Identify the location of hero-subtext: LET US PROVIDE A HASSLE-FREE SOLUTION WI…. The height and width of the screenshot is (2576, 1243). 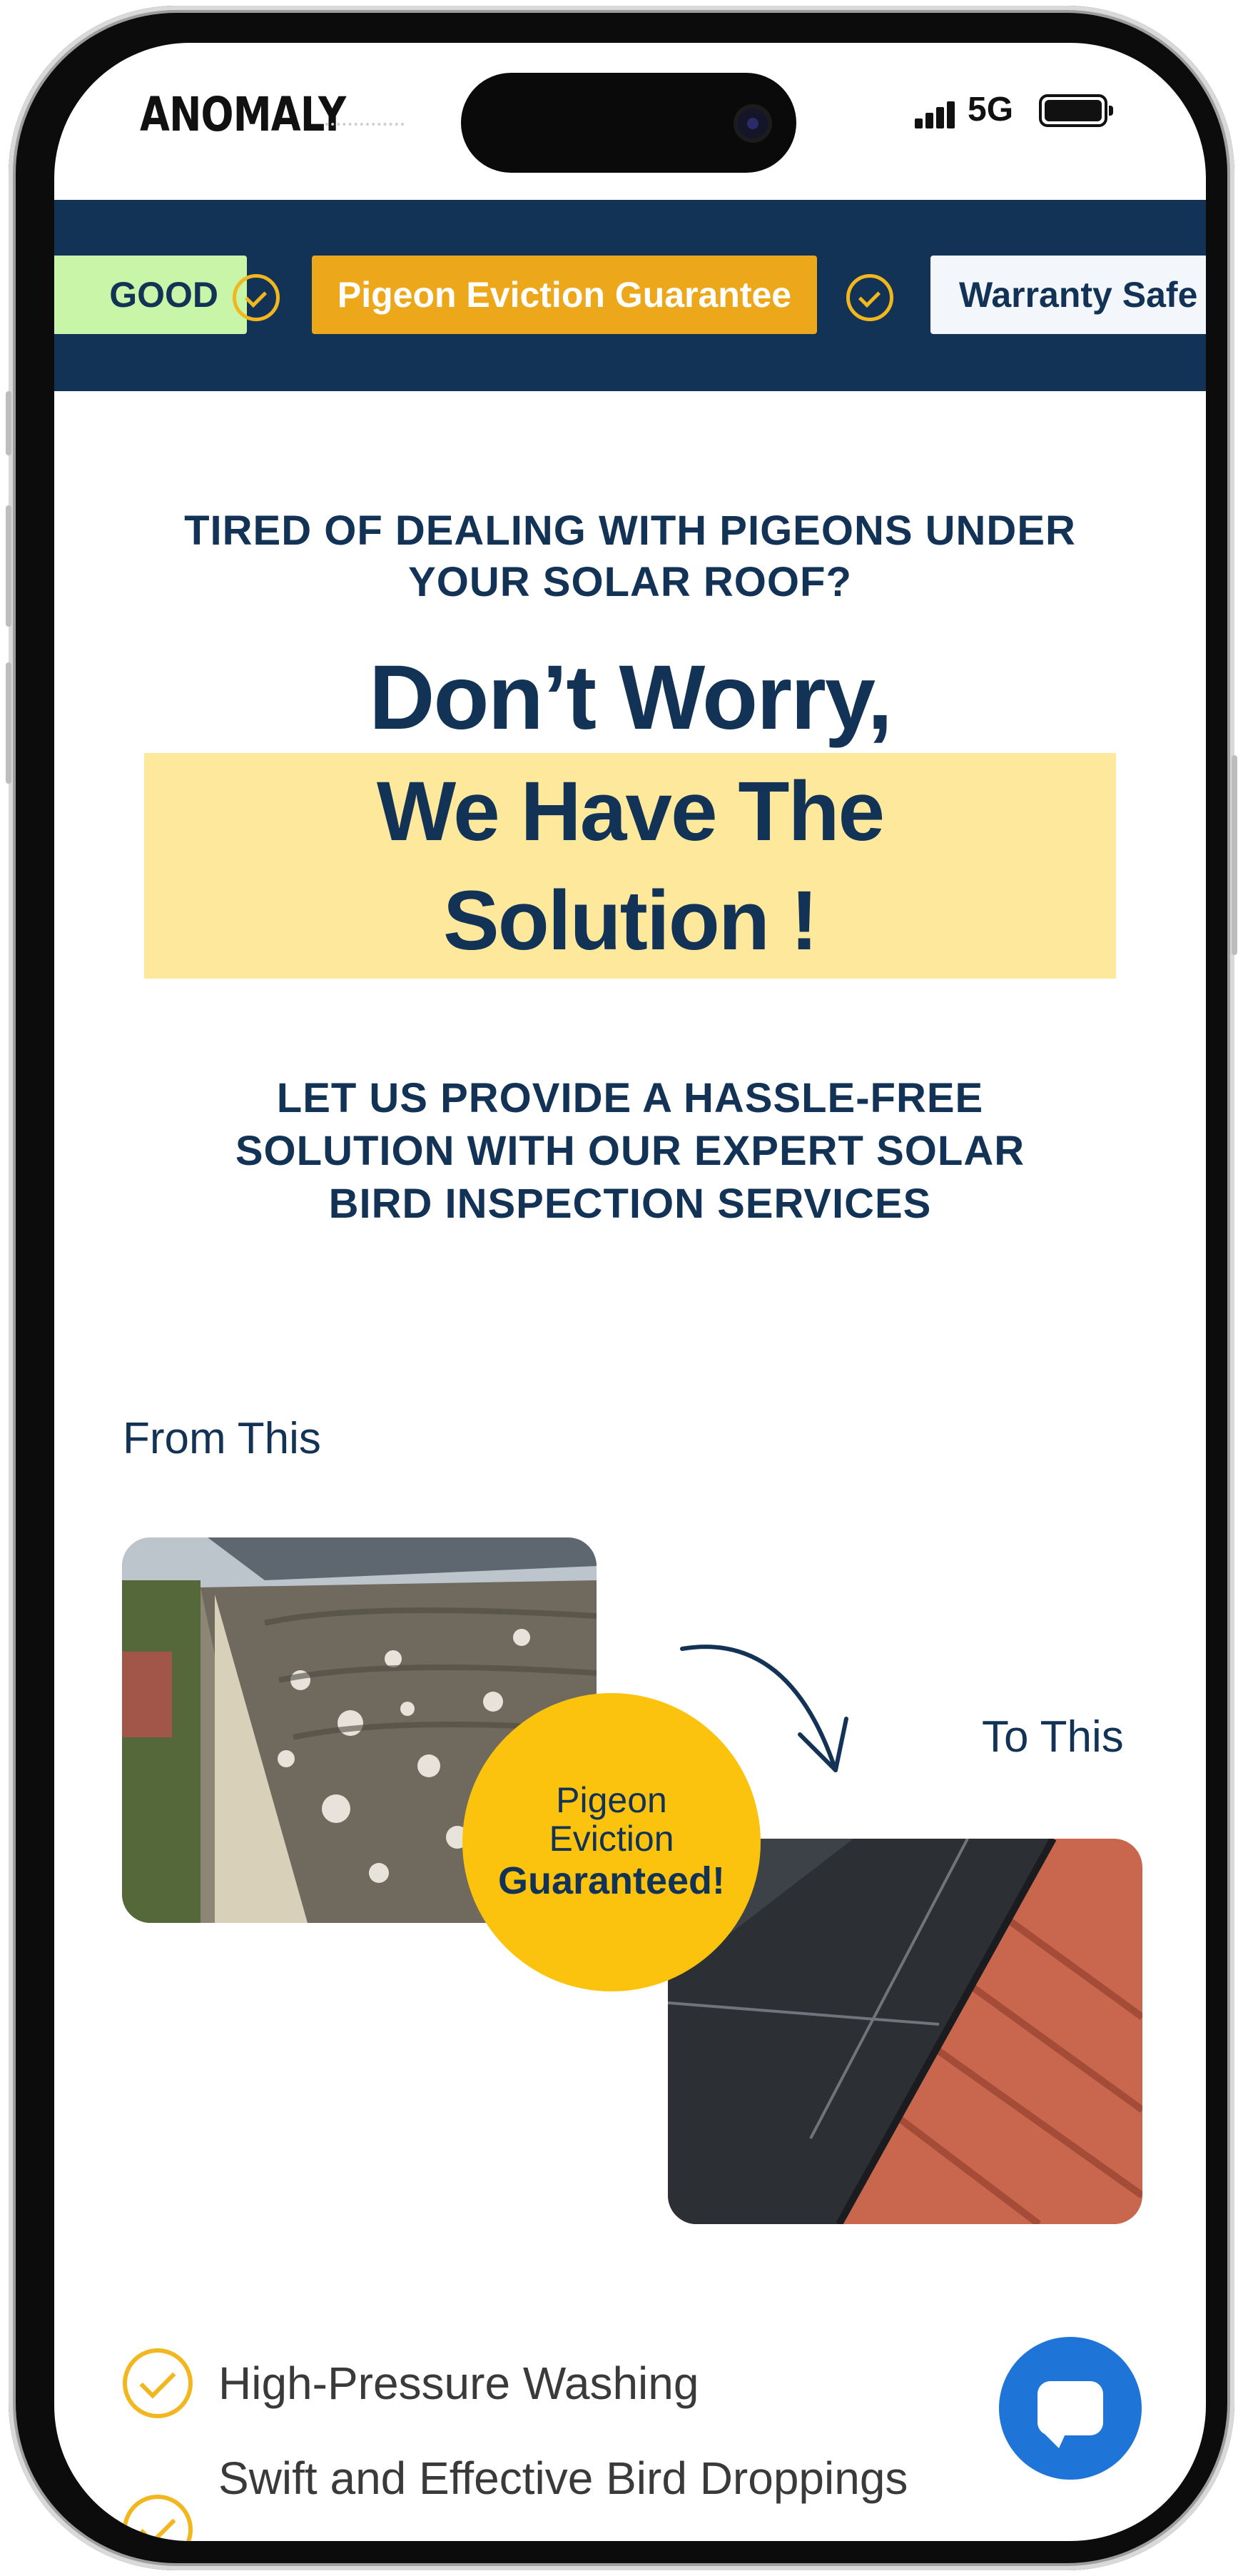
(630, 1151).